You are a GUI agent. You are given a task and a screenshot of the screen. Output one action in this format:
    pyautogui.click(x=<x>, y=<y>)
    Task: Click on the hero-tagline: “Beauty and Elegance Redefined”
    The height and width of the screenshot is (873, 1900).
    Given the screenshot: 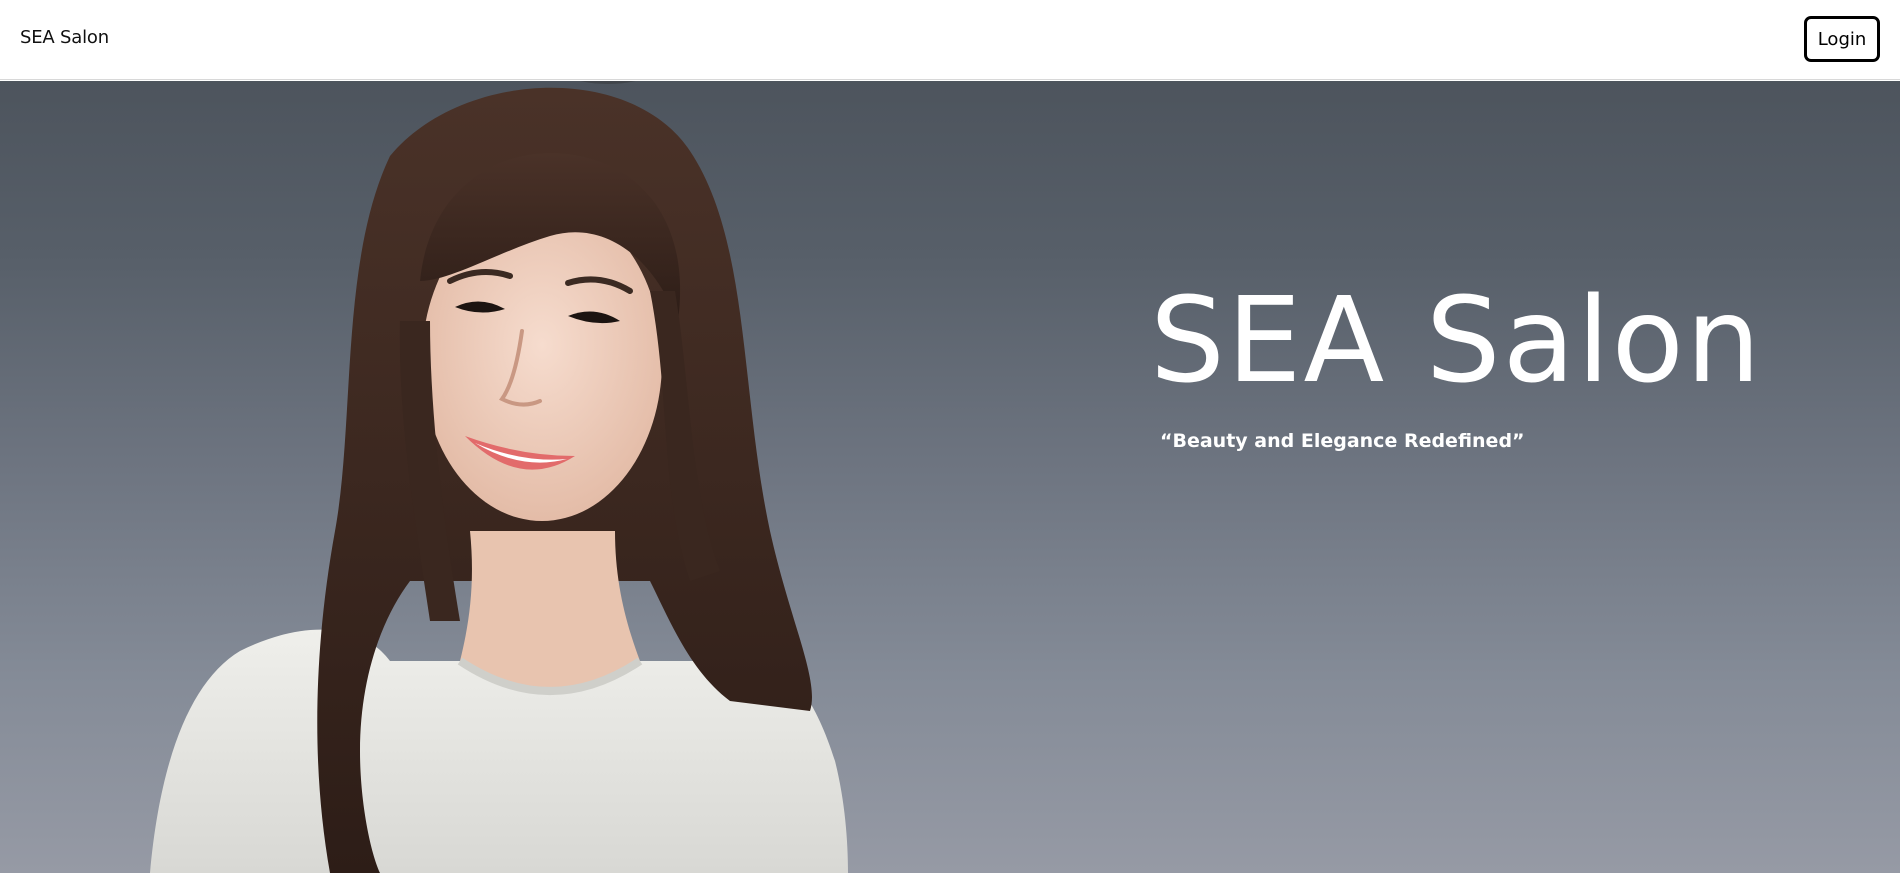 What is the action you would take?
    pyautogui.click(x=1342, y=441)
    